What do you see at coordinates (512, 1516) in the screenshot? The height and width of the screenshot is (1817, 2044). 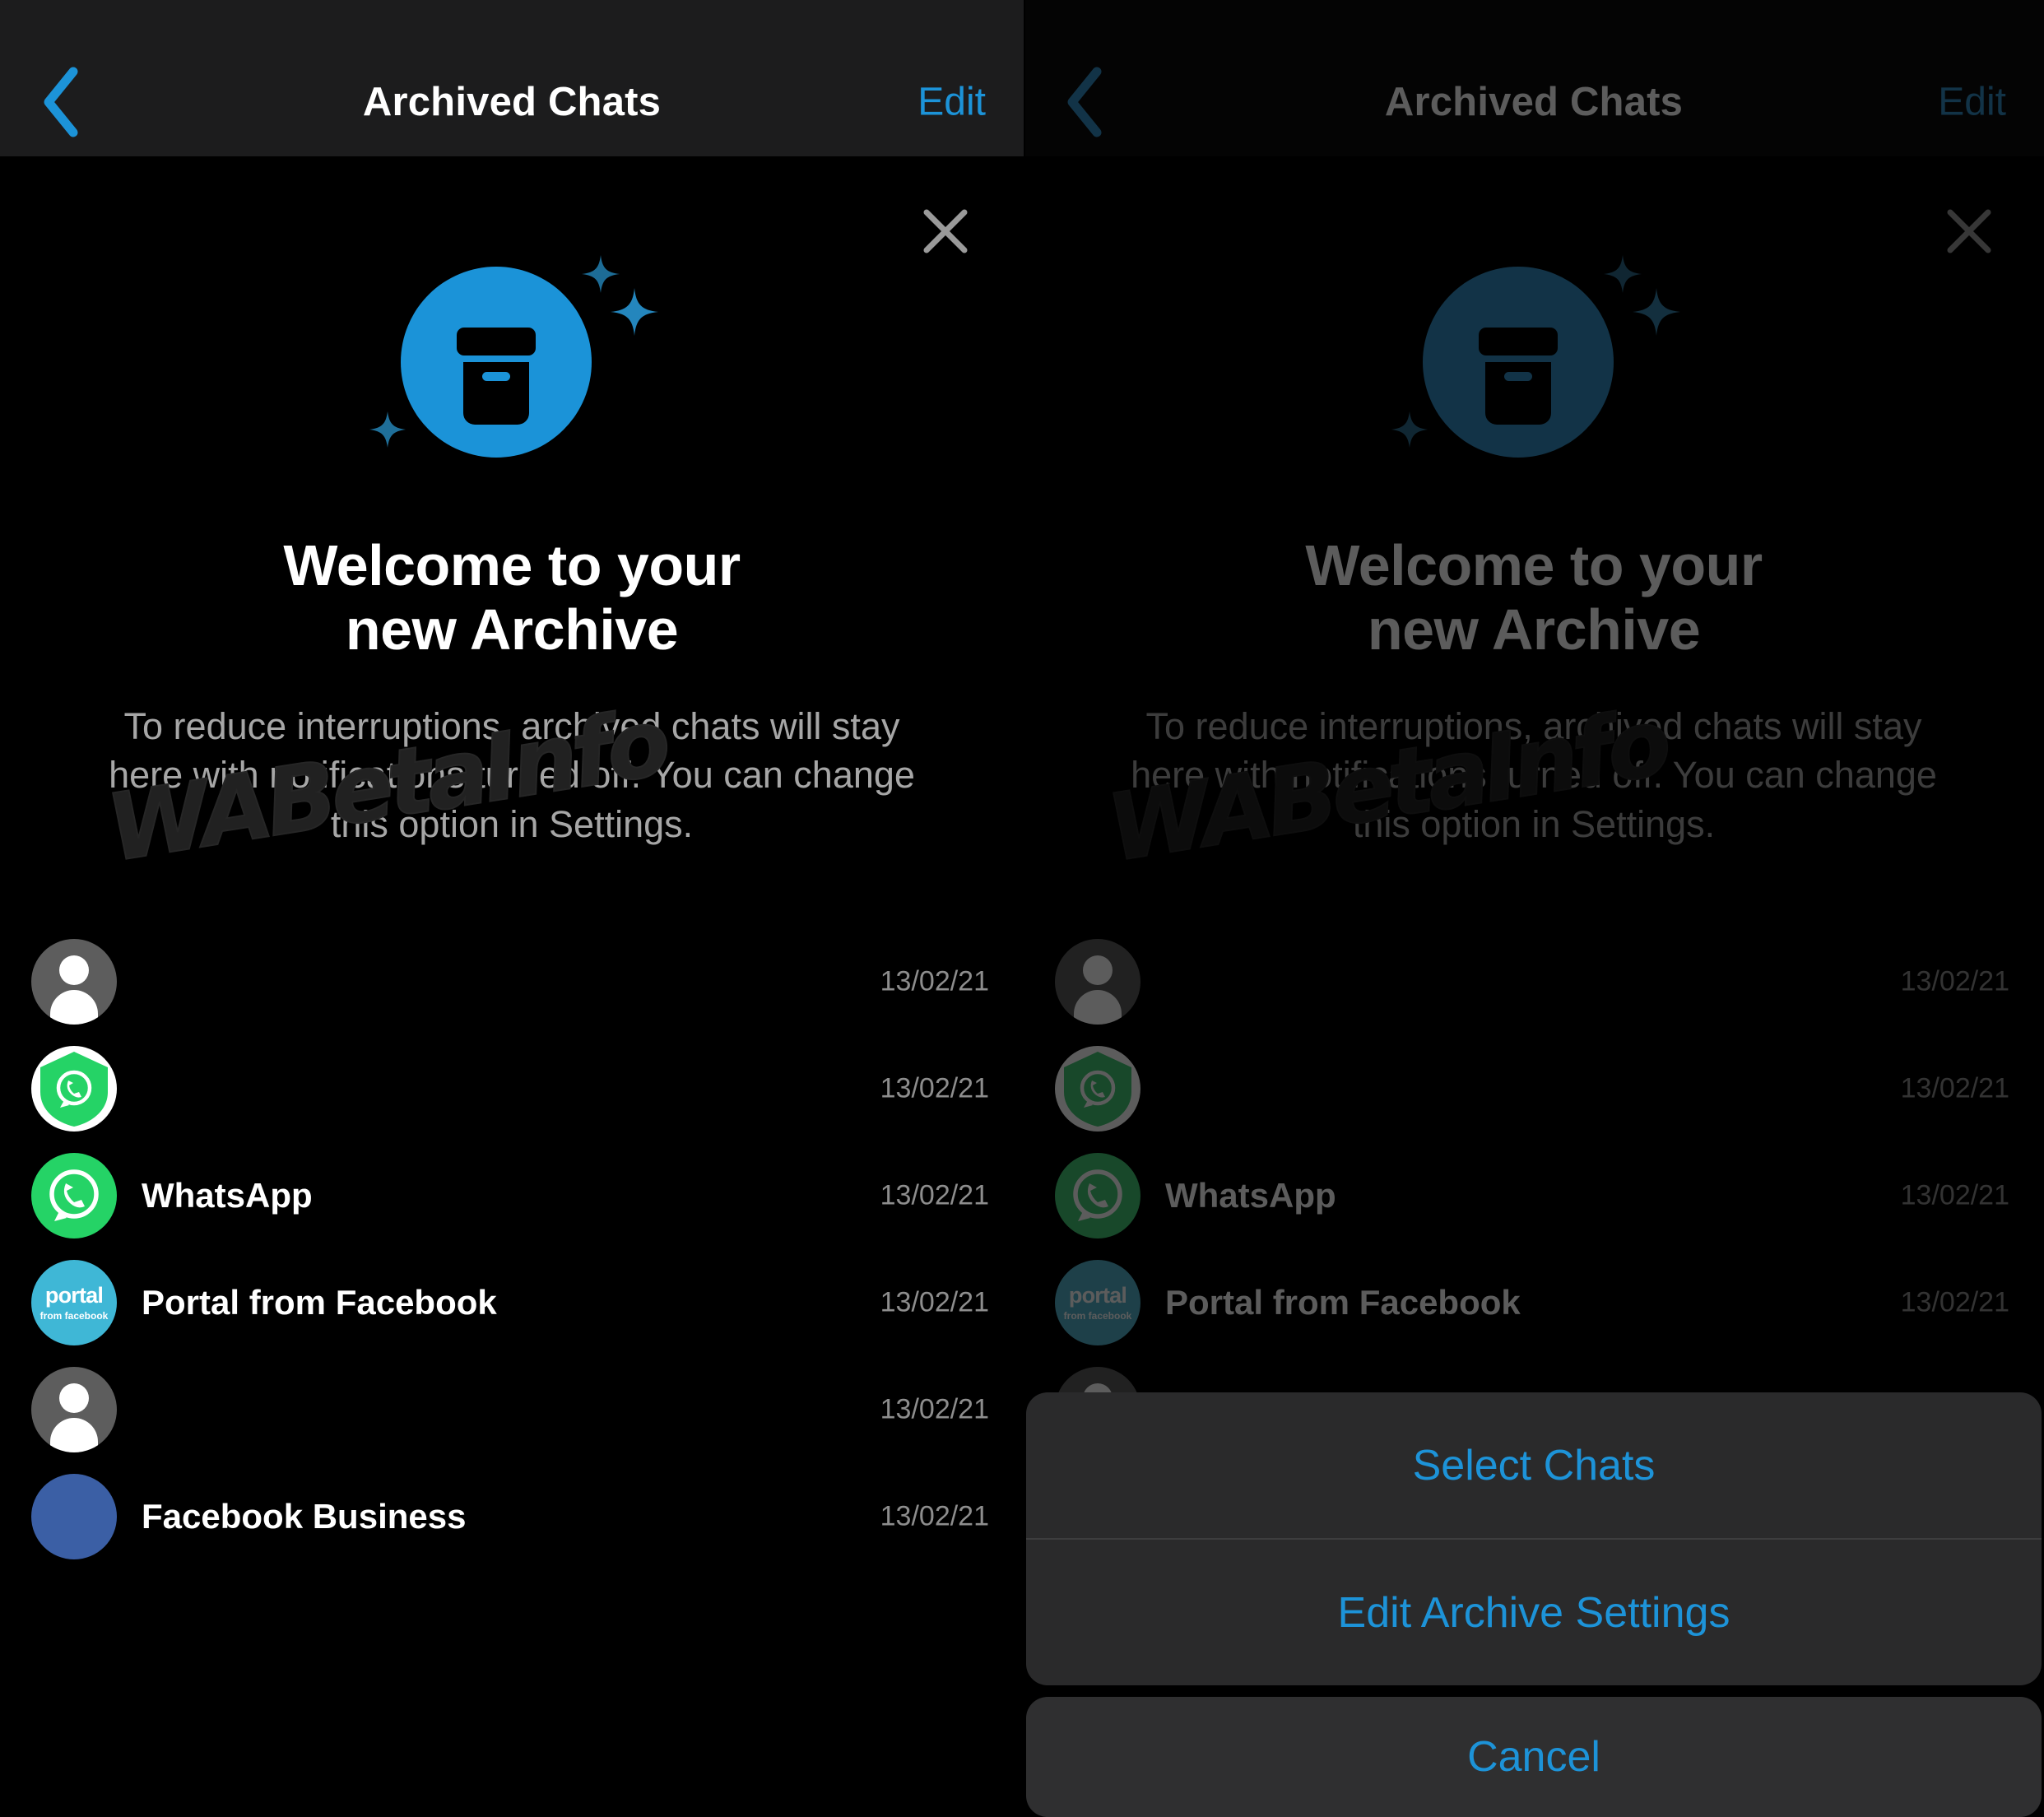 I see `list-item: Facebook Business 13/02/21` at bounding box center [512, 1516].